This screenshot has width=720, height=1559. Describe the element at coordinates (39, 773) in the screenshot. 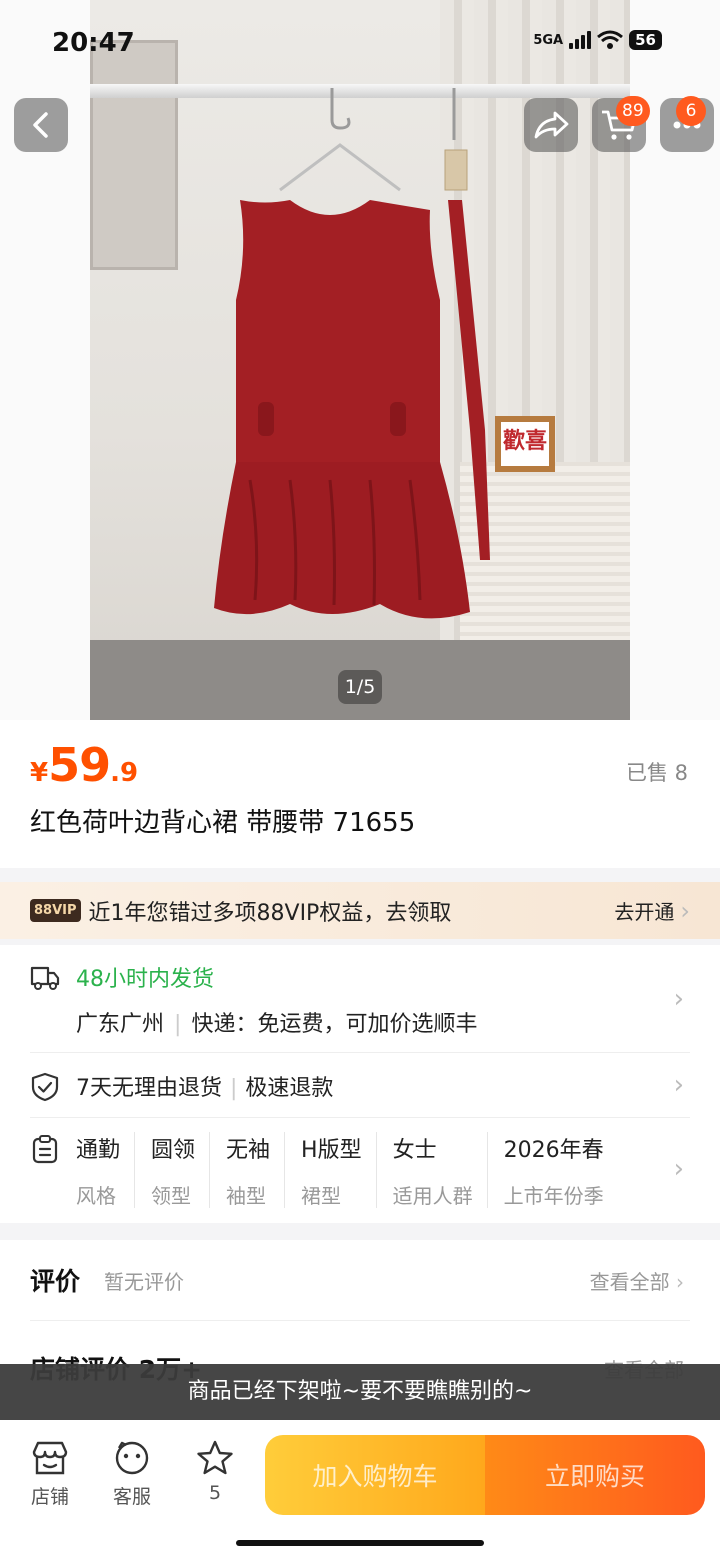

I see `currency-symbol: ¥` at that location.